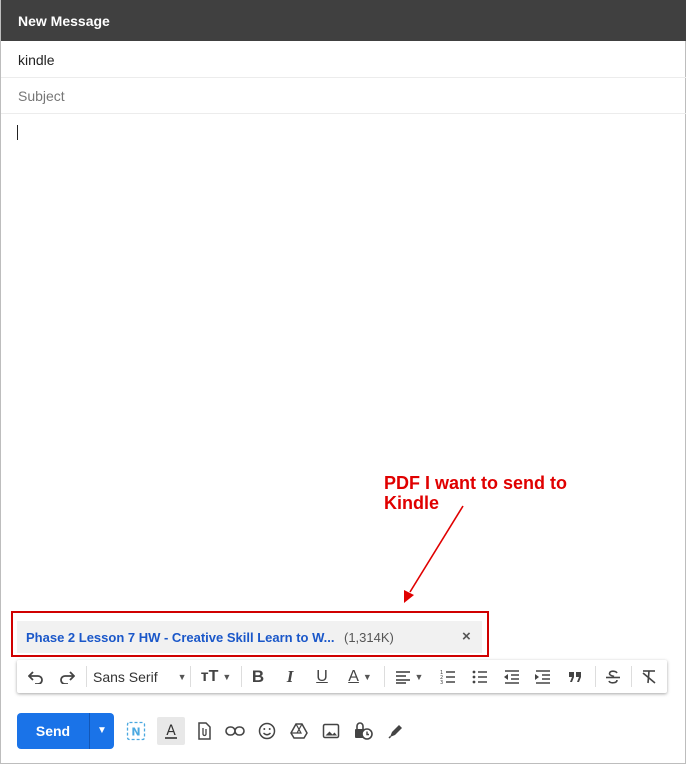 The height and width of the screenshot is (765, 686). I want to click on indent-more-icon, so click(543, 676).